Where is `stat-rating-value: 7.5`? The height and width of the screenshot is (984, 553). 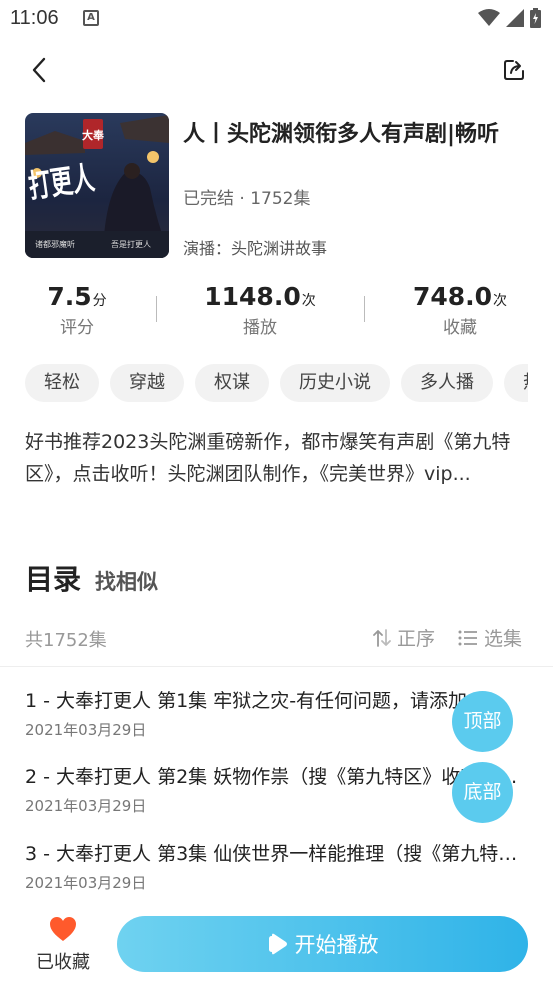
stat-rating-value: 7.5 is located at coordinates (69, 296).